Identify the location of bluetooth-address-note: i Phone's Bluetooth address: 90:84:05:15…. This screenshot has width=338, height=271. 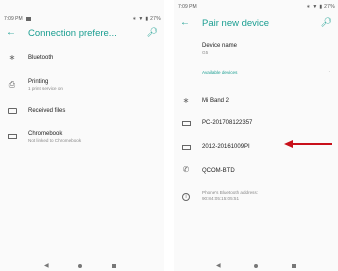
(256, 198).